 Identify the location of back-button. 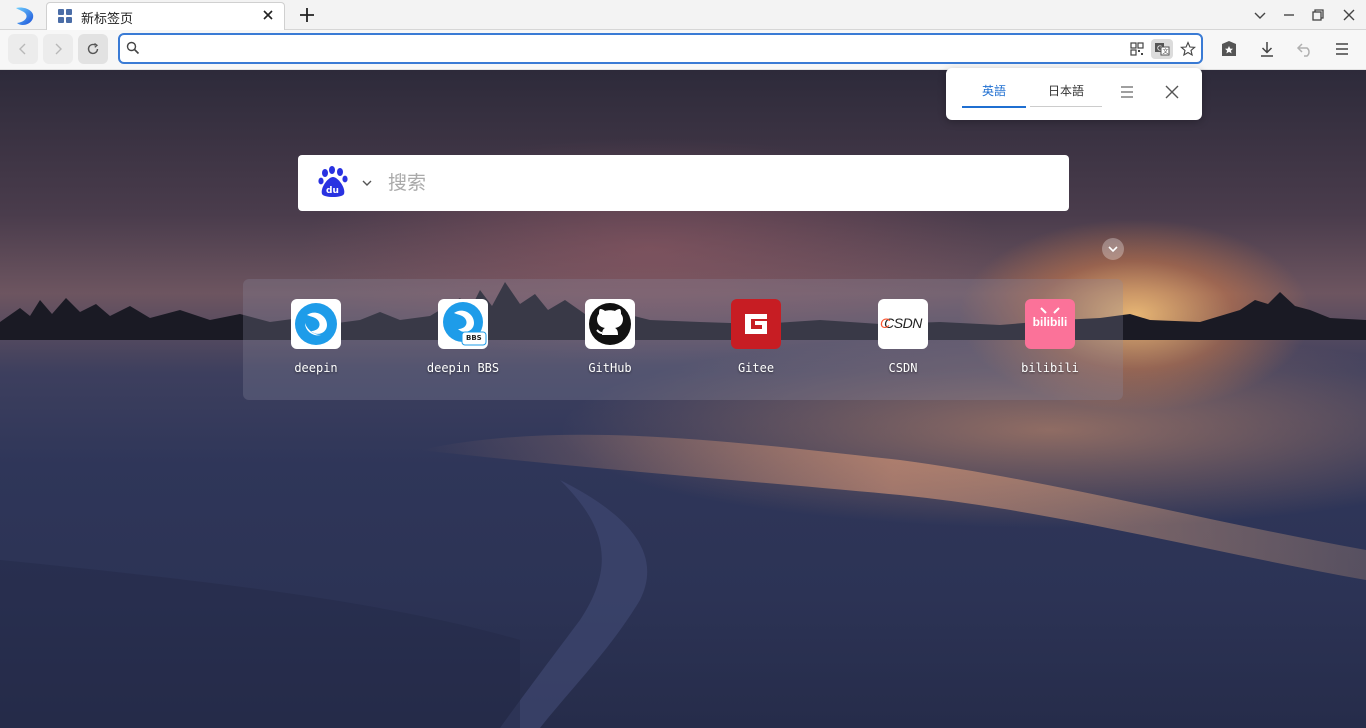
(23, 49).